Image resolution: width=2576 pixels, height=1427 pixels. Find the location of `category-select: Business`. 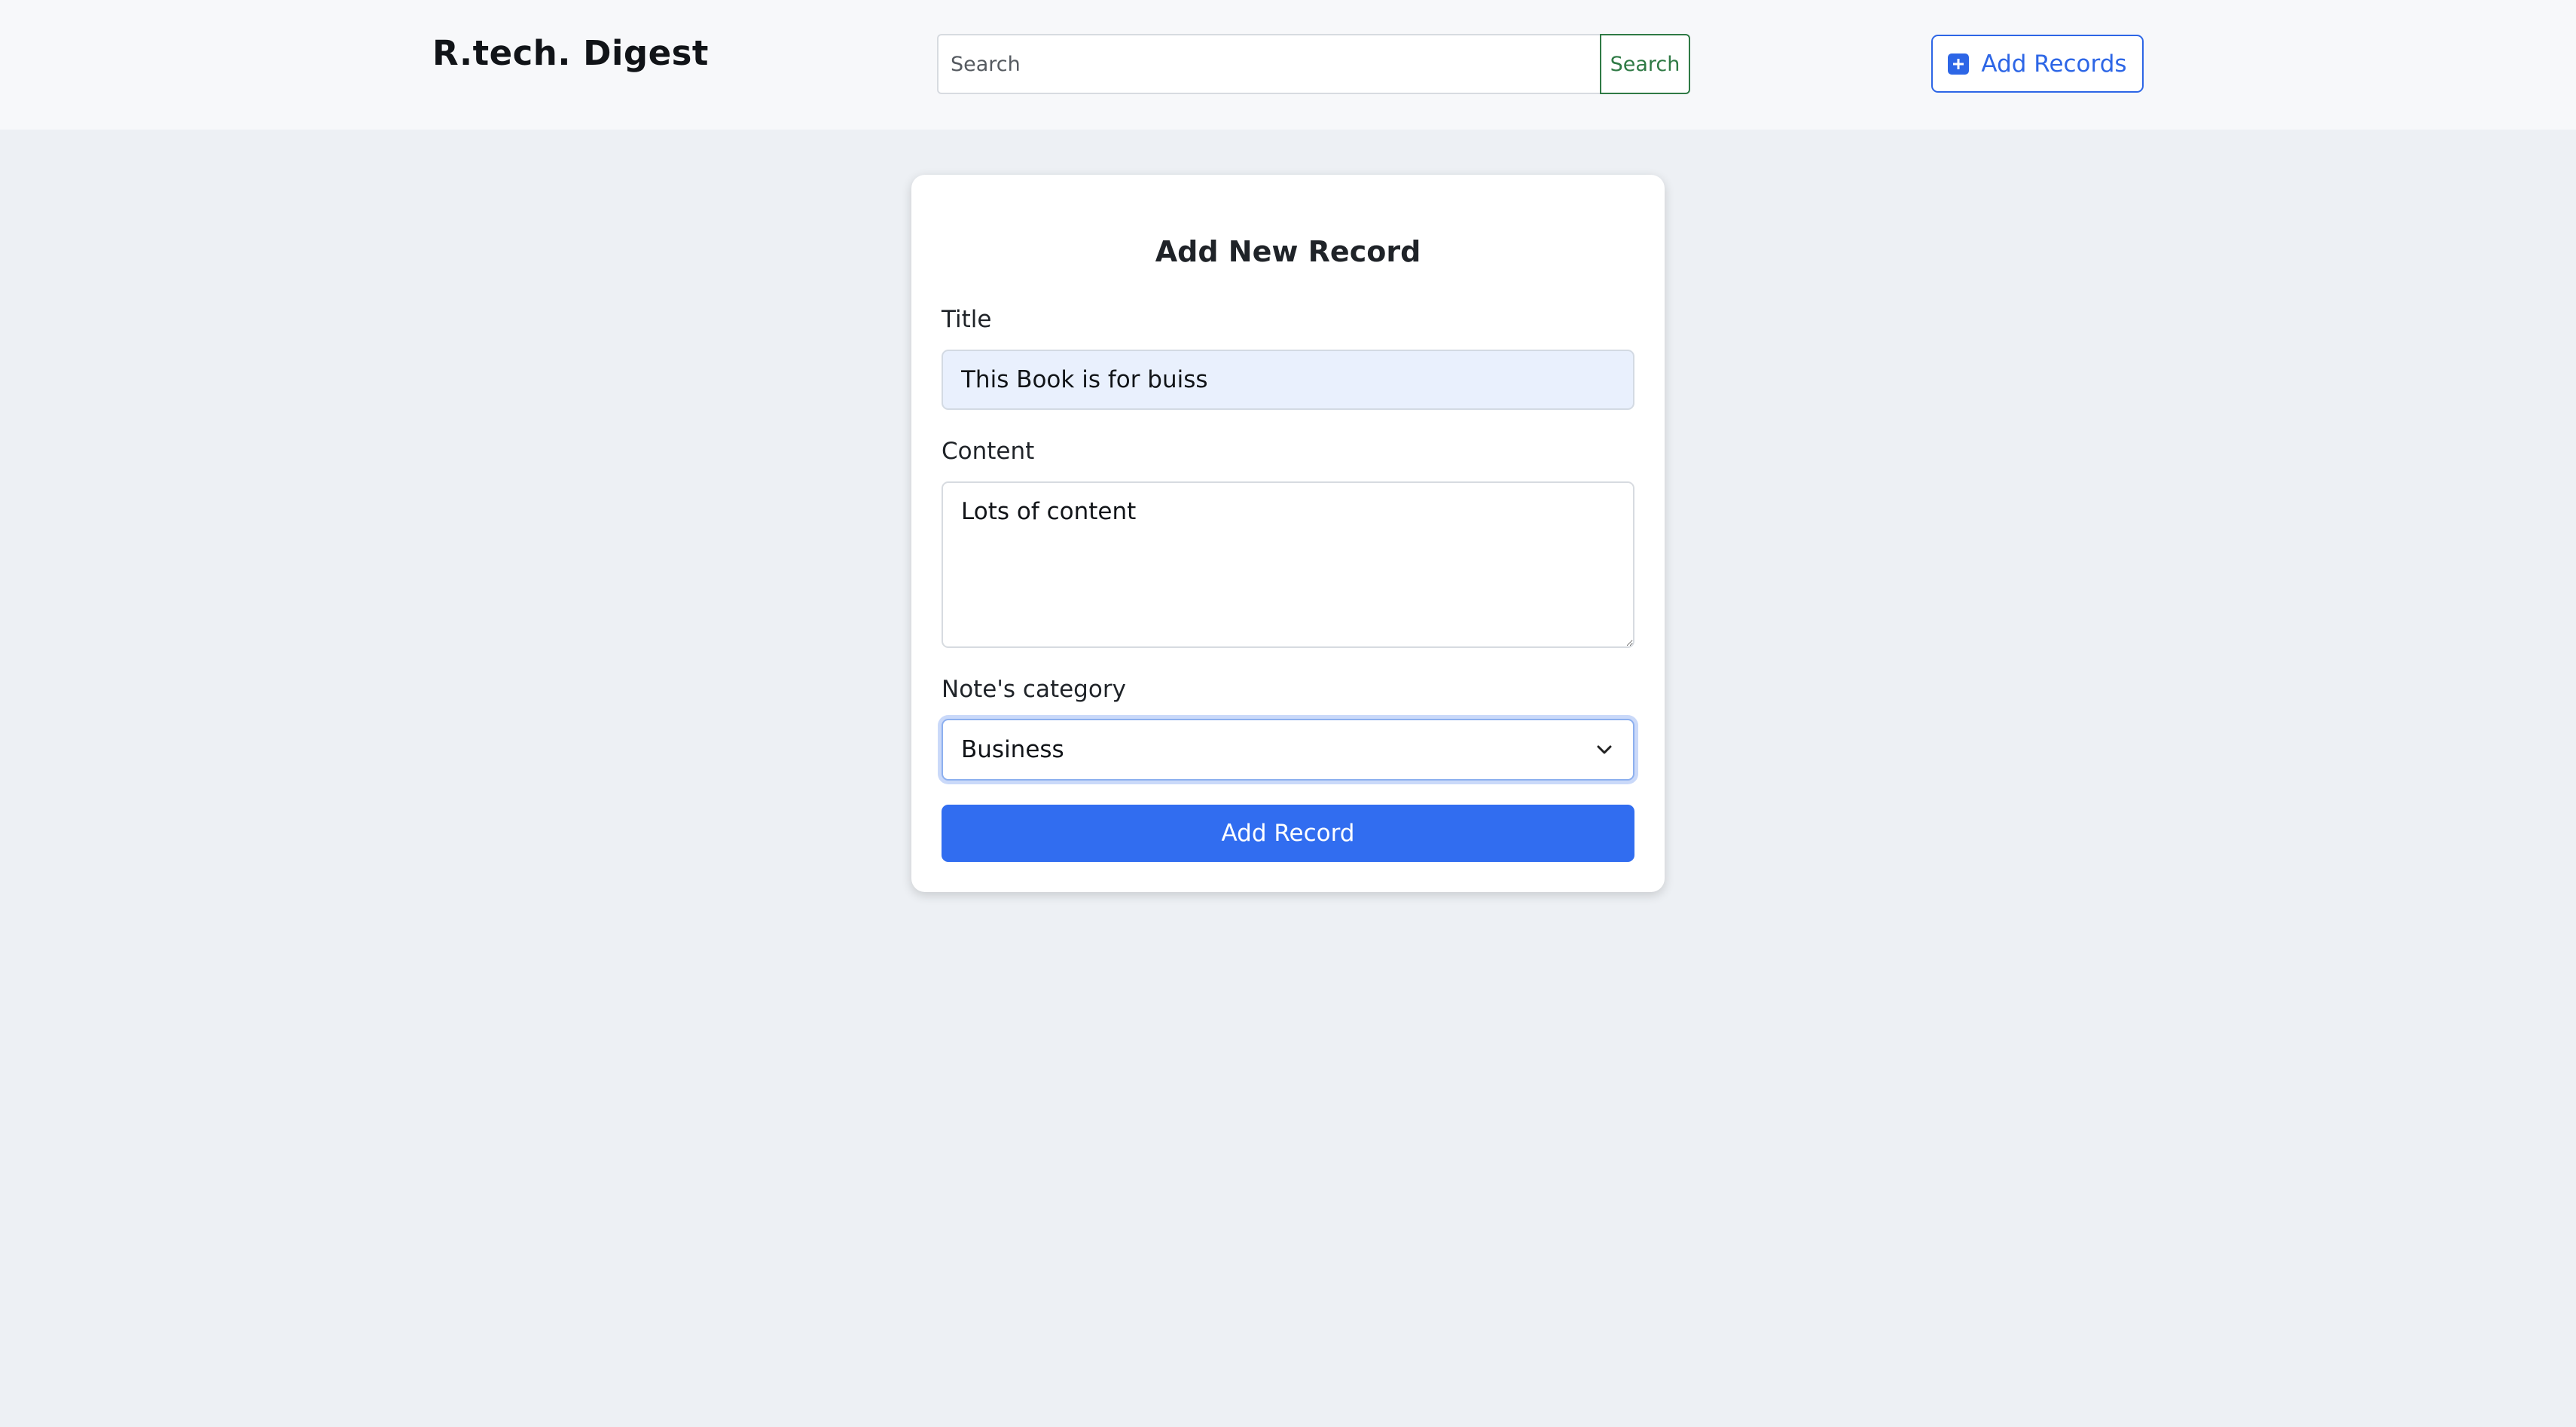

category-select: Business is located at coordinates (1288, 750).